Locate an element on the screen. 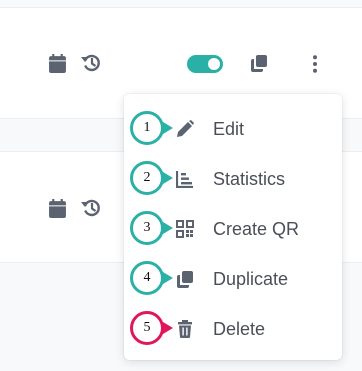 This screenshot has width=362, height=371. callout-marker: 1 is located at coordinates (151, 128).